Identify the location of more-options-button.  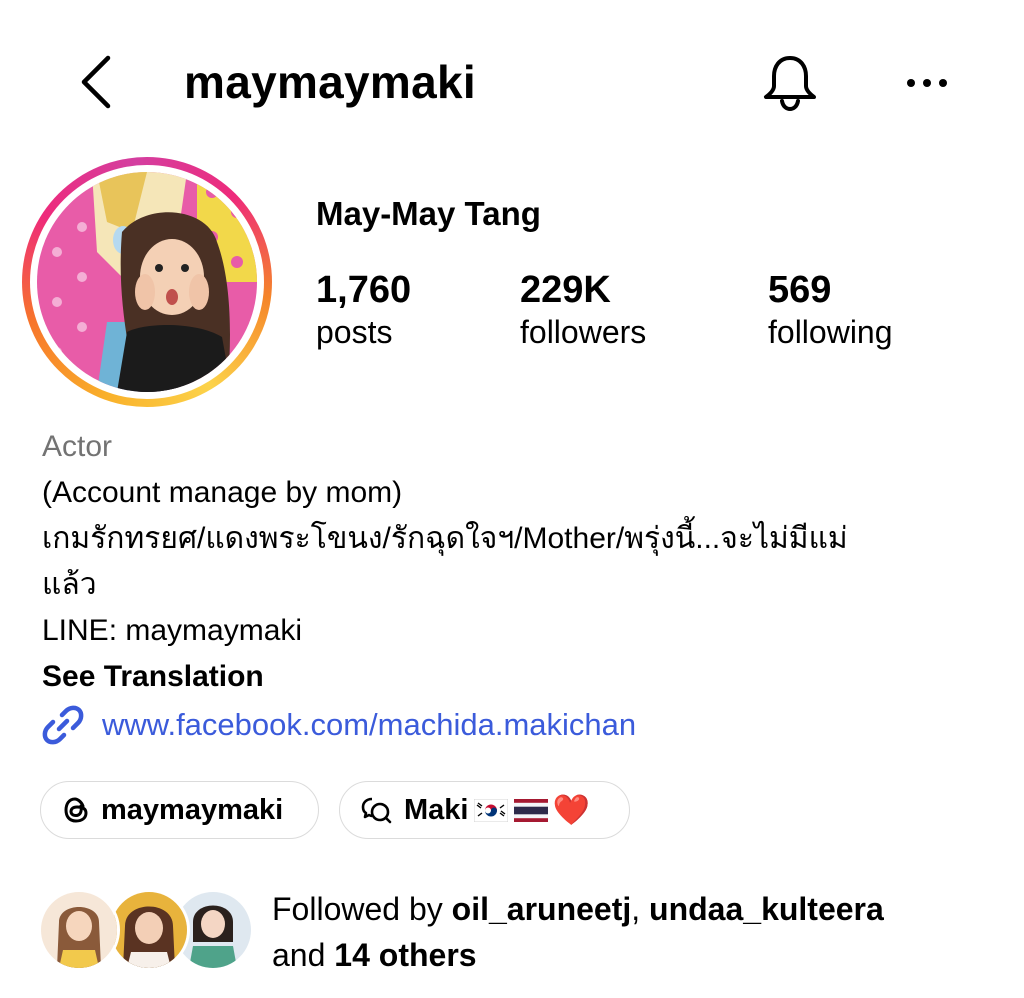
(927, 83).